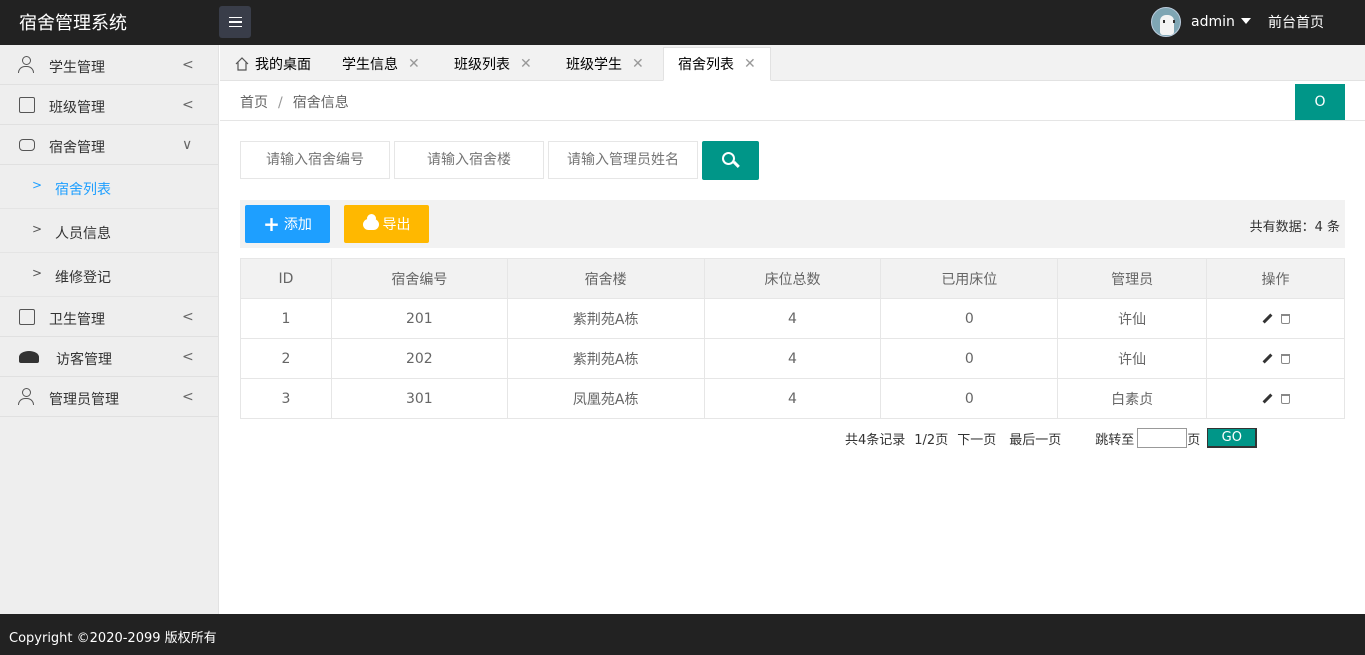 This screenshot has width=1365, height=655. Describe the element at coordinates (235, 22) in the screenshot. I see `menu-toggle-button` at that location.